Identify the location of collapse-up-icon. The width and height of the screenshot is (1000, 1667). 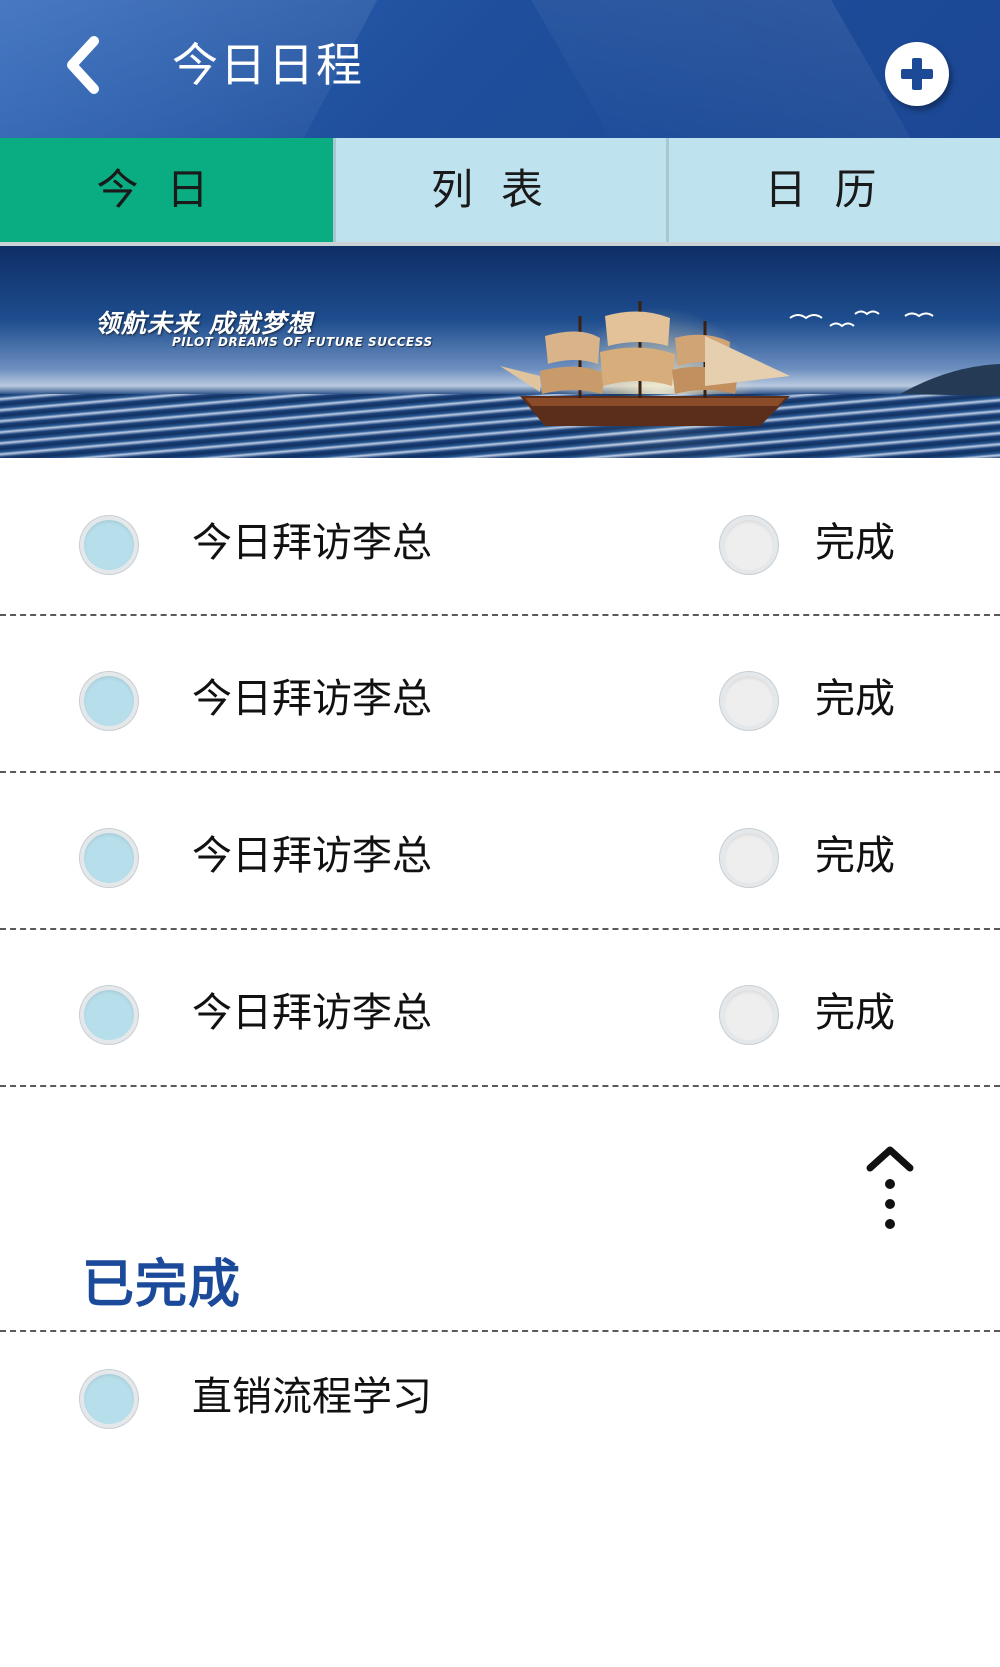
(890, 1187).